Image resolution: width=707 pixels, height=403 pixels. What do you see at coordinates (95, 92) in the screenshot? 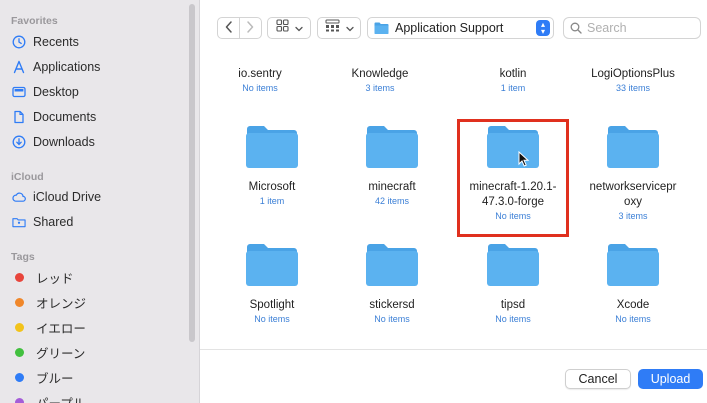
I see `sidebar-item-desktop: Desktop` at bounding box center [95, 92].